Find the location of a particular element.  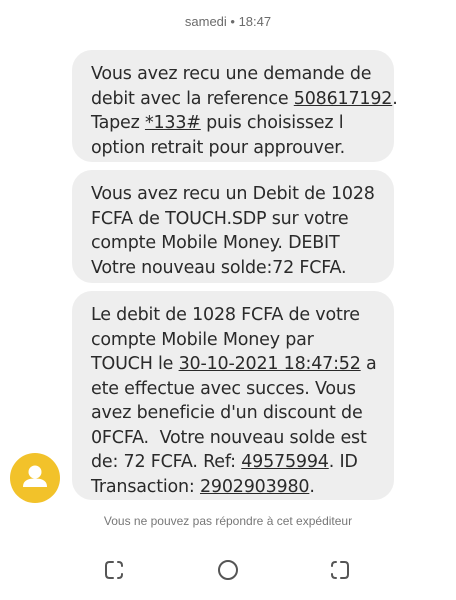

message-line: Transaction: 2902903980. is located at coordinates (234, 487).